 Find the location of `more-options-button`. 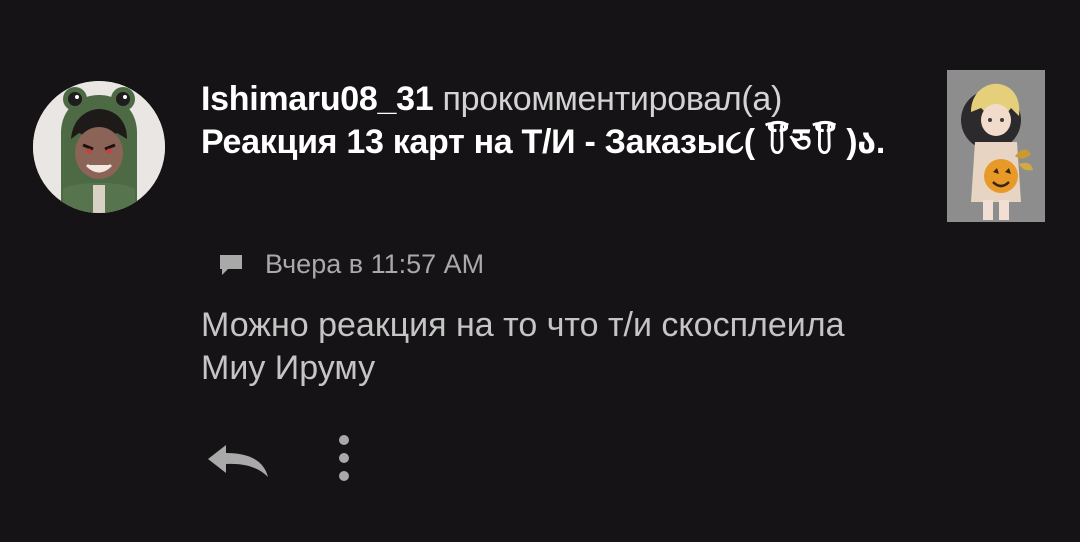

more-options-button is located at coordinates (344, 458).